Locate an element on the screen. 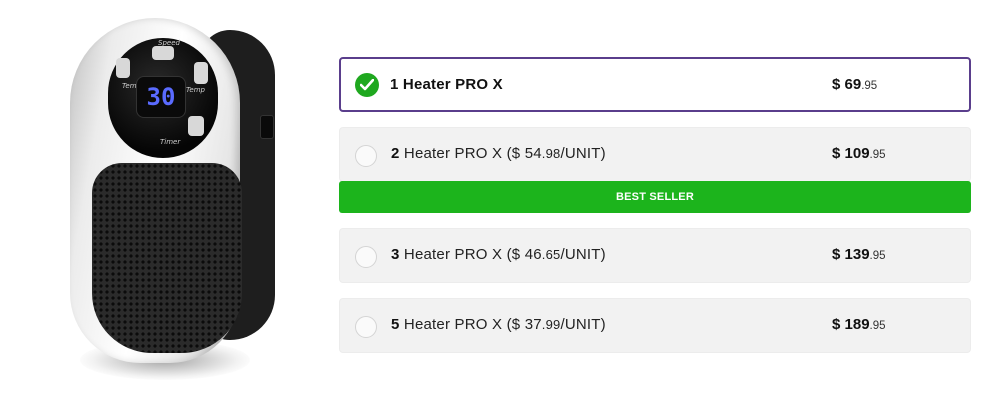 Image resolution: width=1000 pixels, height=400 pixels. price-main: $ 109 is located at coordinates (851, 153).